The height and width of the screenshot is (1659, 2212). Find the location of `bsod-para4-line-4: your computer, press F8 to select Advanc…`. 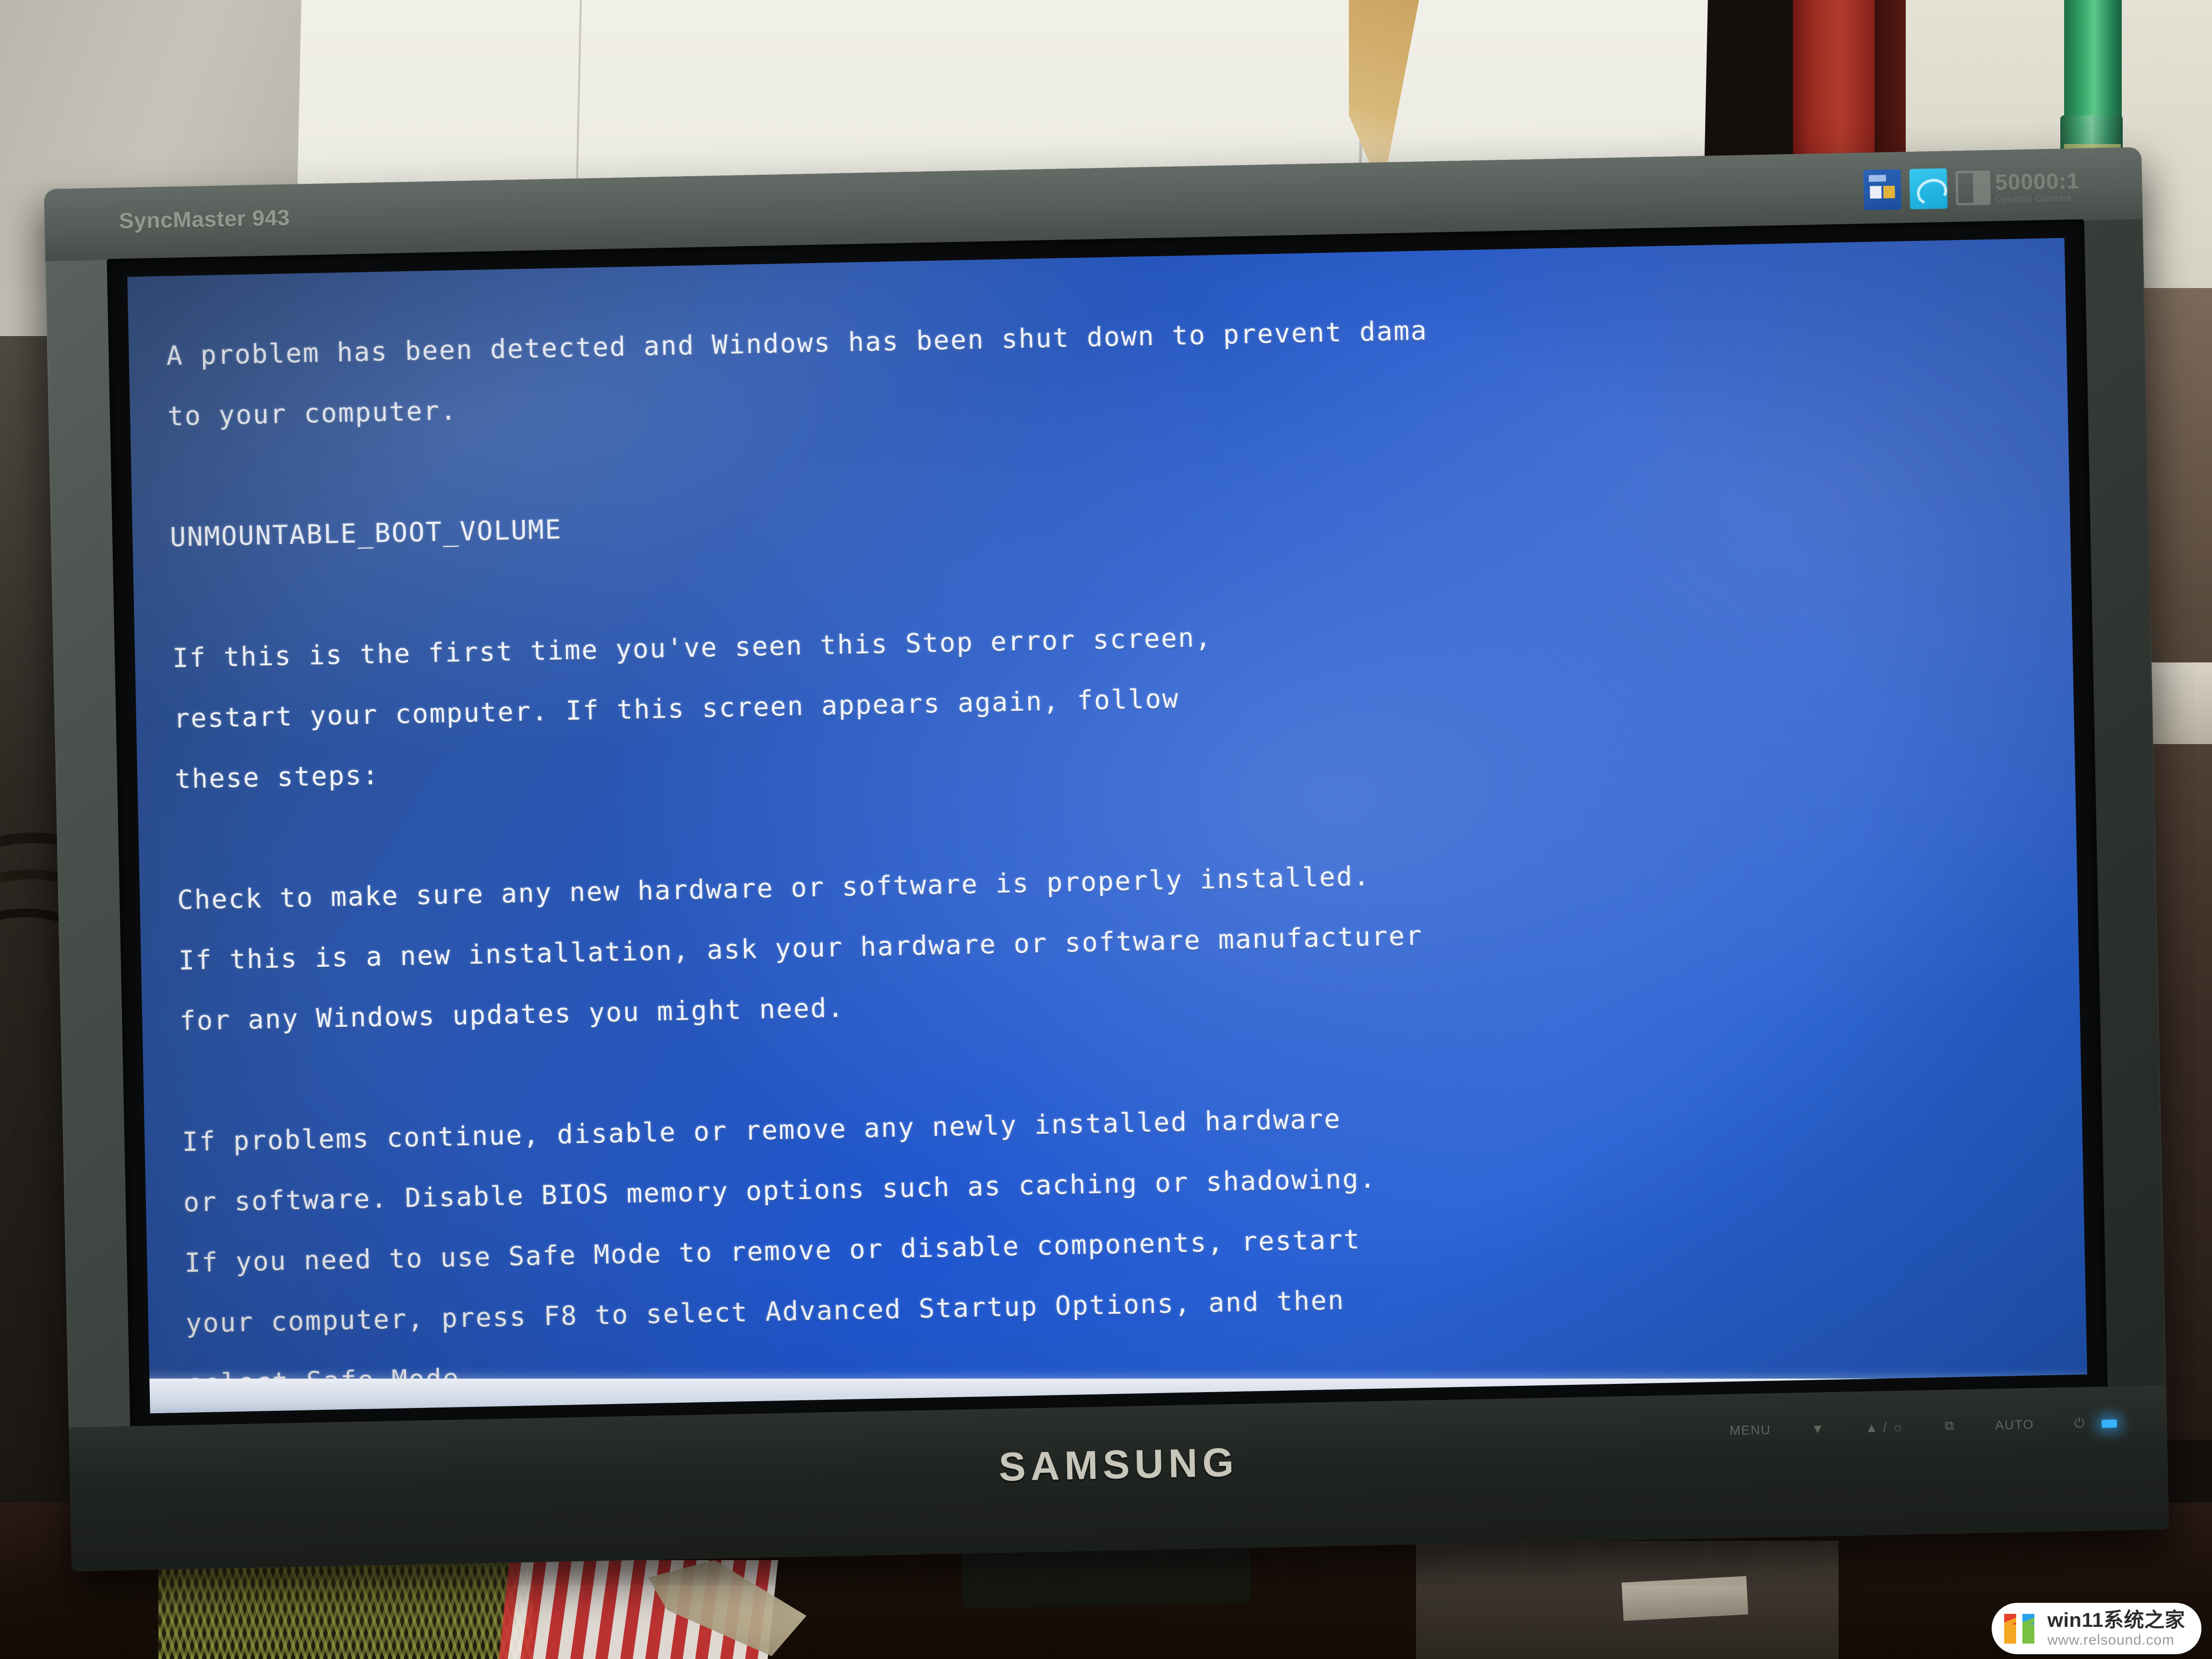

bsod-para4-line-4: your computer, press F8 to select Advanc… is located at coordinates (765, 1312).